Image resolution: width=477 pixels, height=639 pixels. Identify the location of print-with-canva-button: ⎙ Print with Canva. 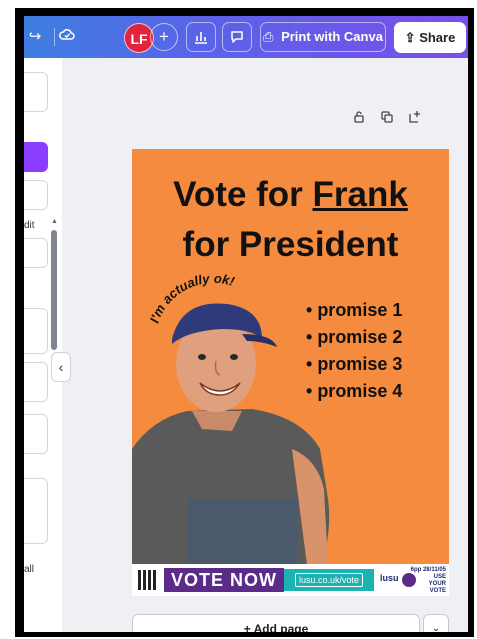
(323, 37).